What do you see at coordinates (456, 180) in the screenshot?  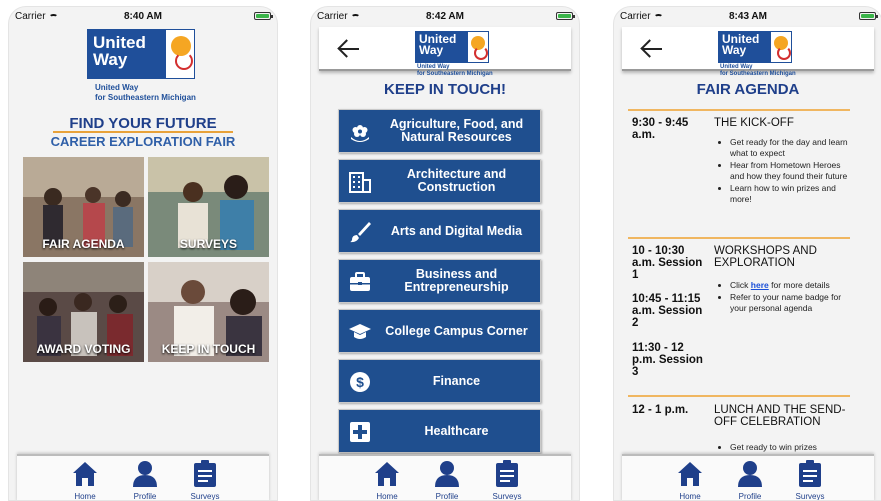 I see `button-label: Architecture and Construction` at bounding box center [456, 180].